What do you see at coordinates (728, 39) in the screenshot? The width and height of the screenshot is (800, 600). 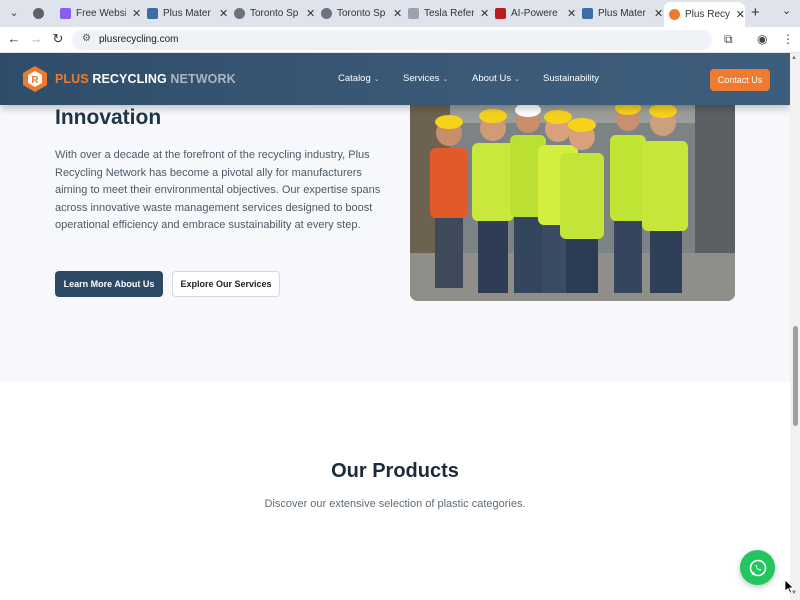 I see `extensions-icon: ⧉` at bounding box center [728, 39].